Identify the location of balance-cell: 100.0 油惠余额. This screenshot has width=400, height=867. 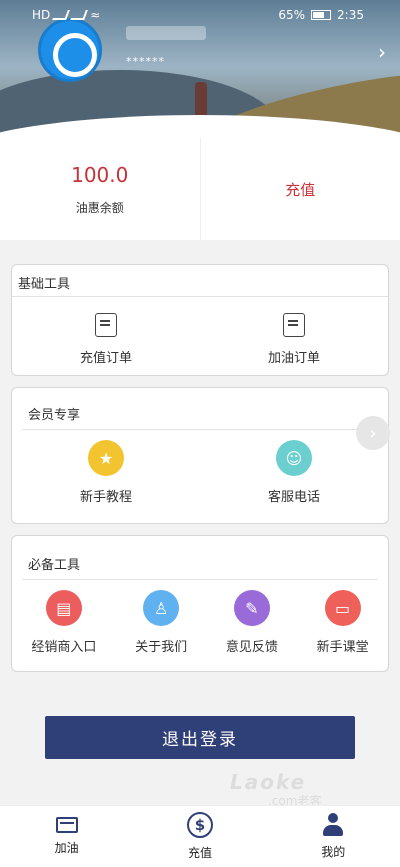
(100, 189).